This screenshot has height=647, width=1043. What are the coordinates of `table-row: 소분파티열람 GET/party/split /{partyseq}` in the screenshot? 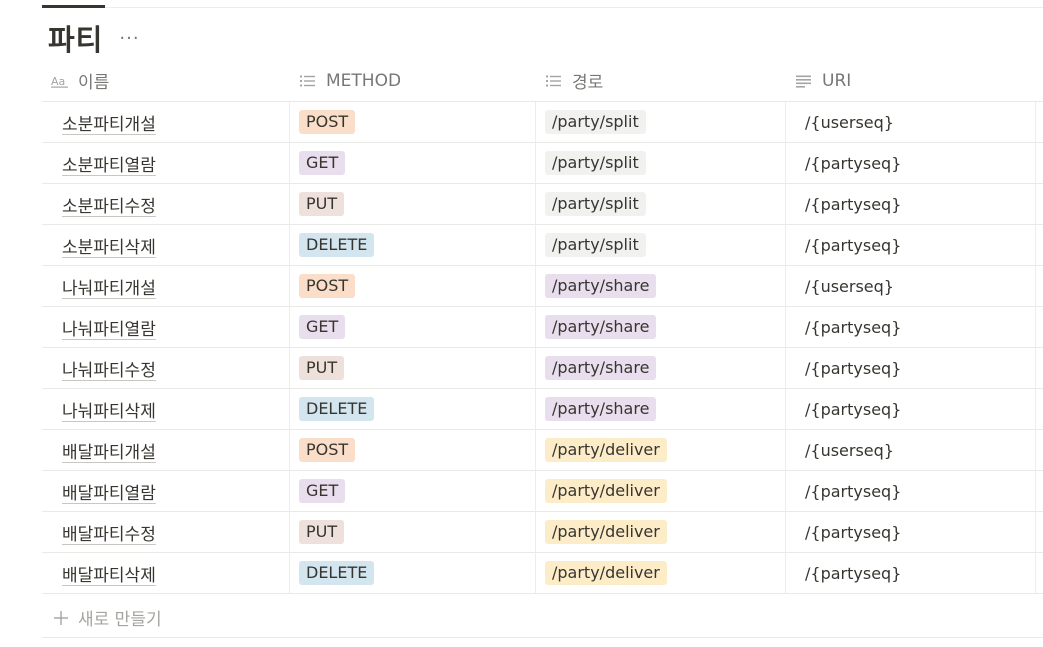 It's located at (542, 163).